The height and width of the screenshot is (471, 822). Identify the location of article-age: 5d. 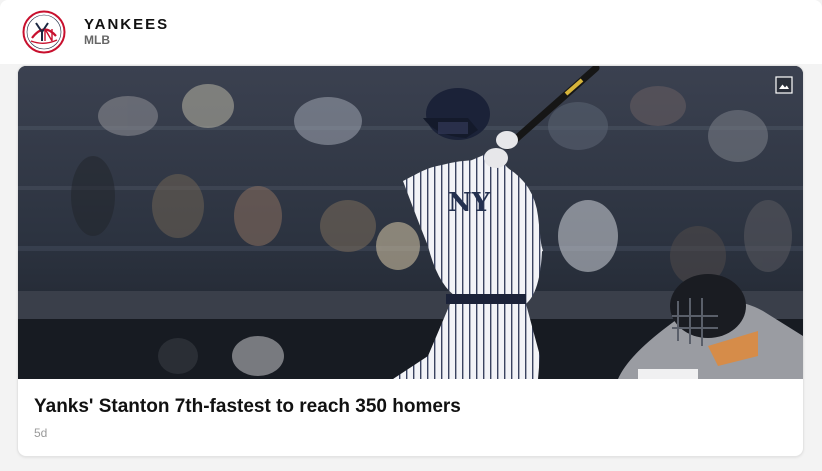
(41, 433).